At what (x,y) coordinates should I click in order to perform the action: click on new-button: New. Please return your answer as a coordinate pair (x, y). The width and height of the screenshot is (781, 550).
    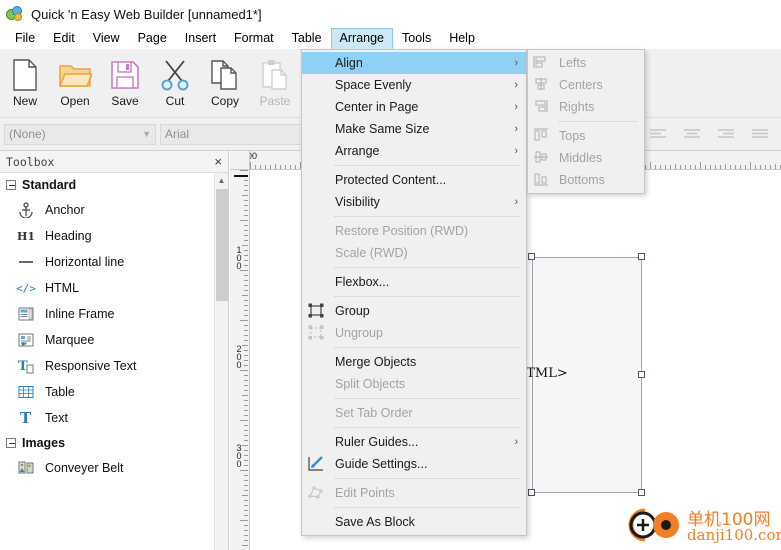
    Looking at the image, I should click on (25, 82).